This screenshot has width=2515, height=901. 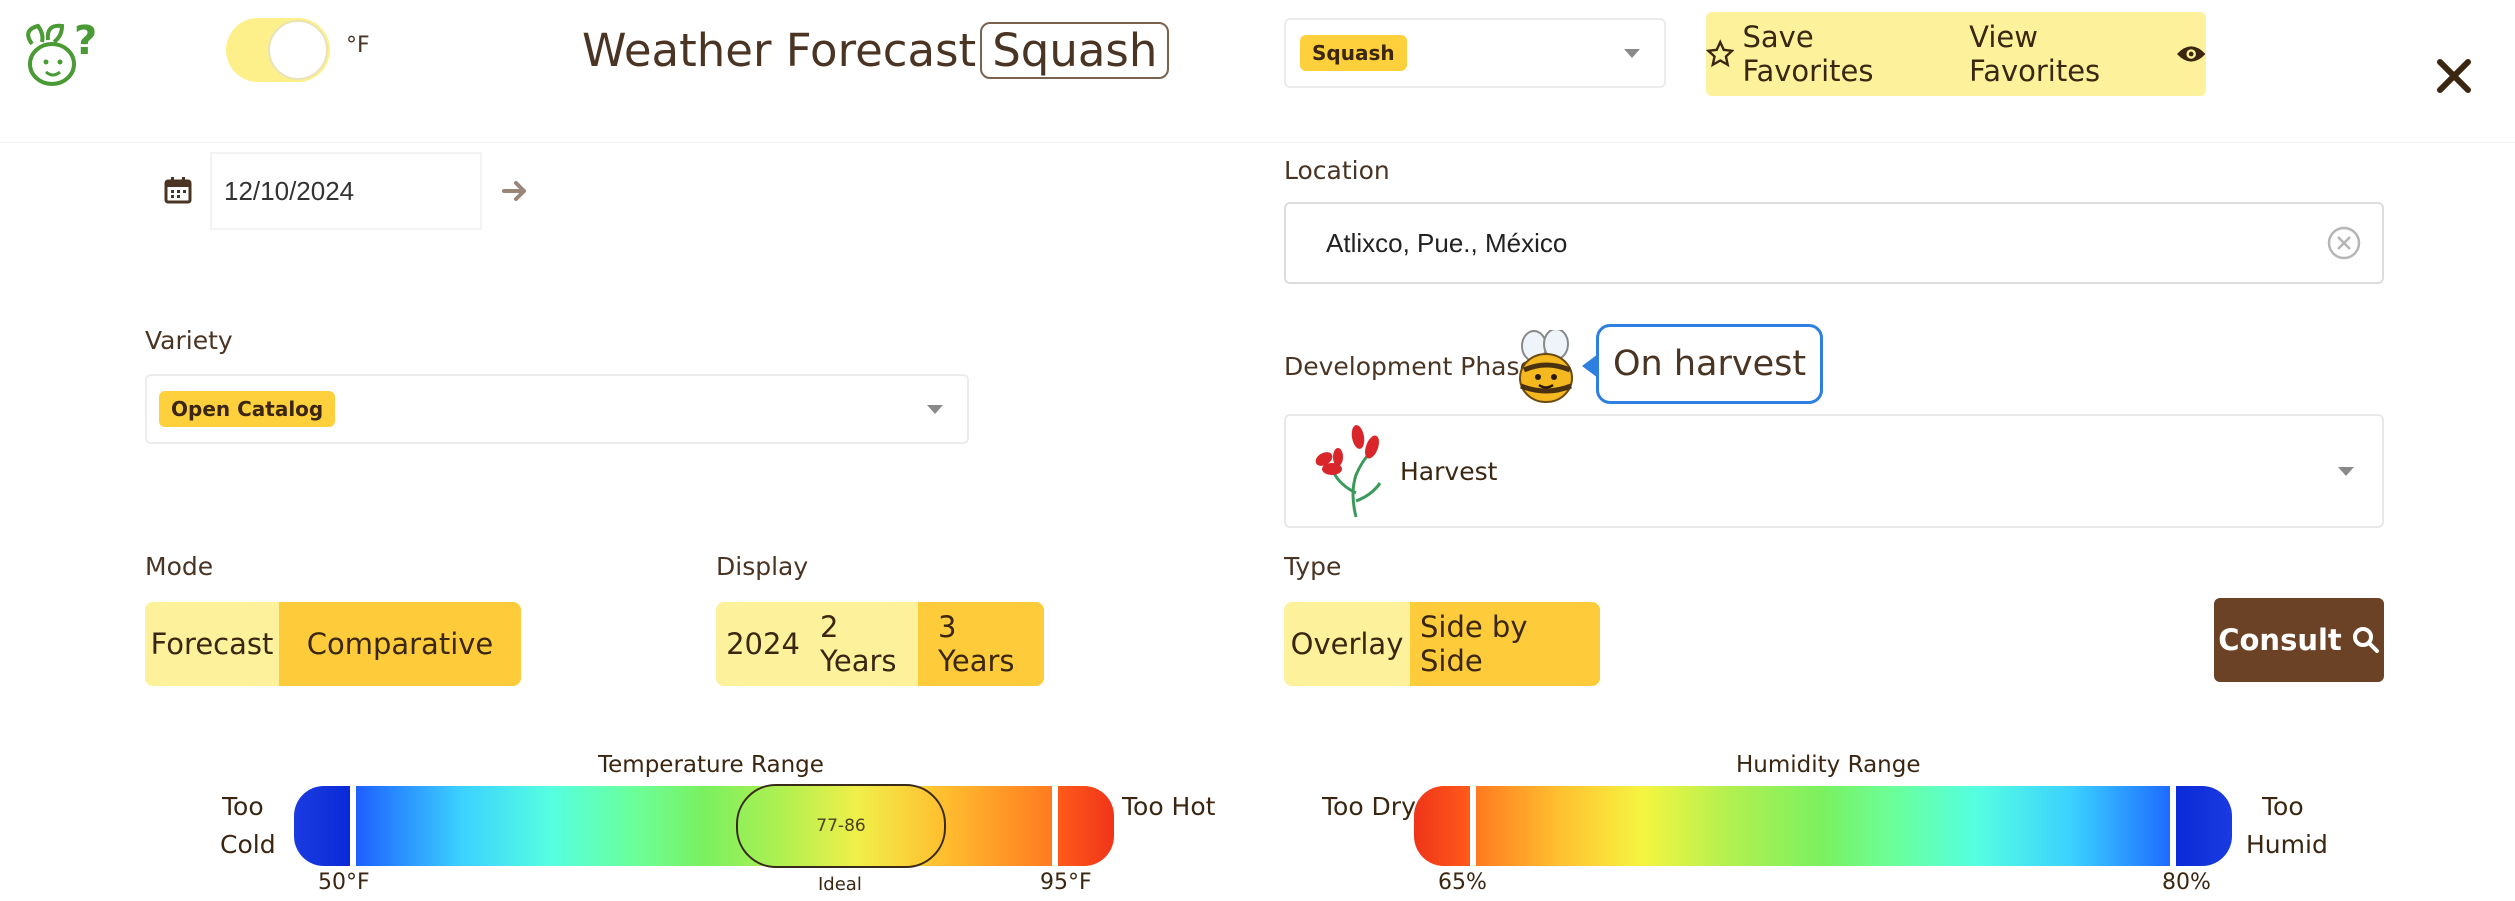 What do you see at coordinates (763, 644) in the screenshot?
I see `display-option-2024: 2024` at bounding box center [763, 644].